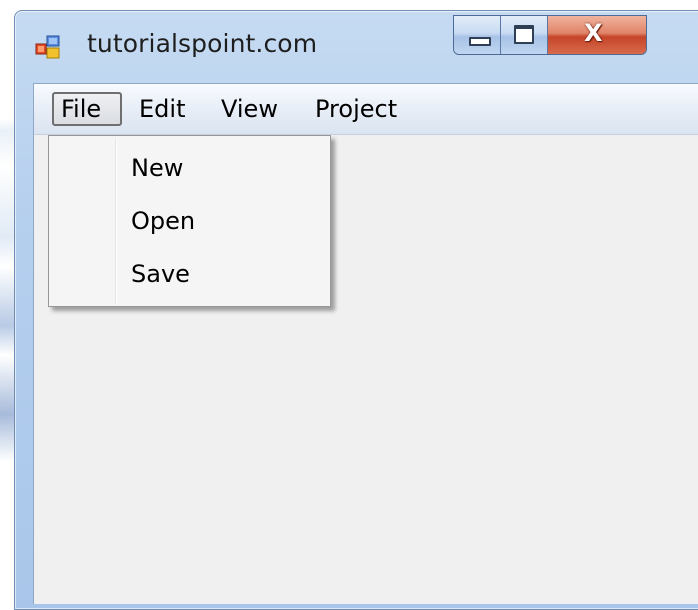  I want to click on title-bar: tutorialspoint.com X, so click(356, 47).